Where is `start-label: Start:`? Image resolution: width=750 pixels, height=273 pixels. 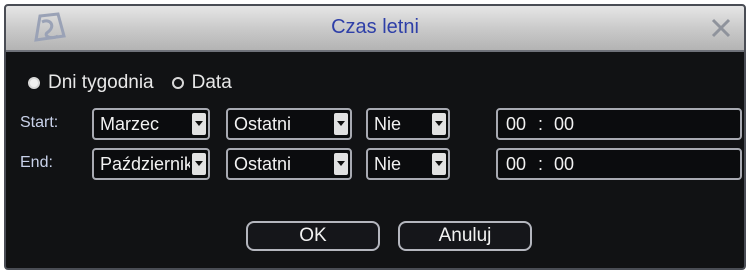 start-label: Start: is located at coordinates (39, 122).